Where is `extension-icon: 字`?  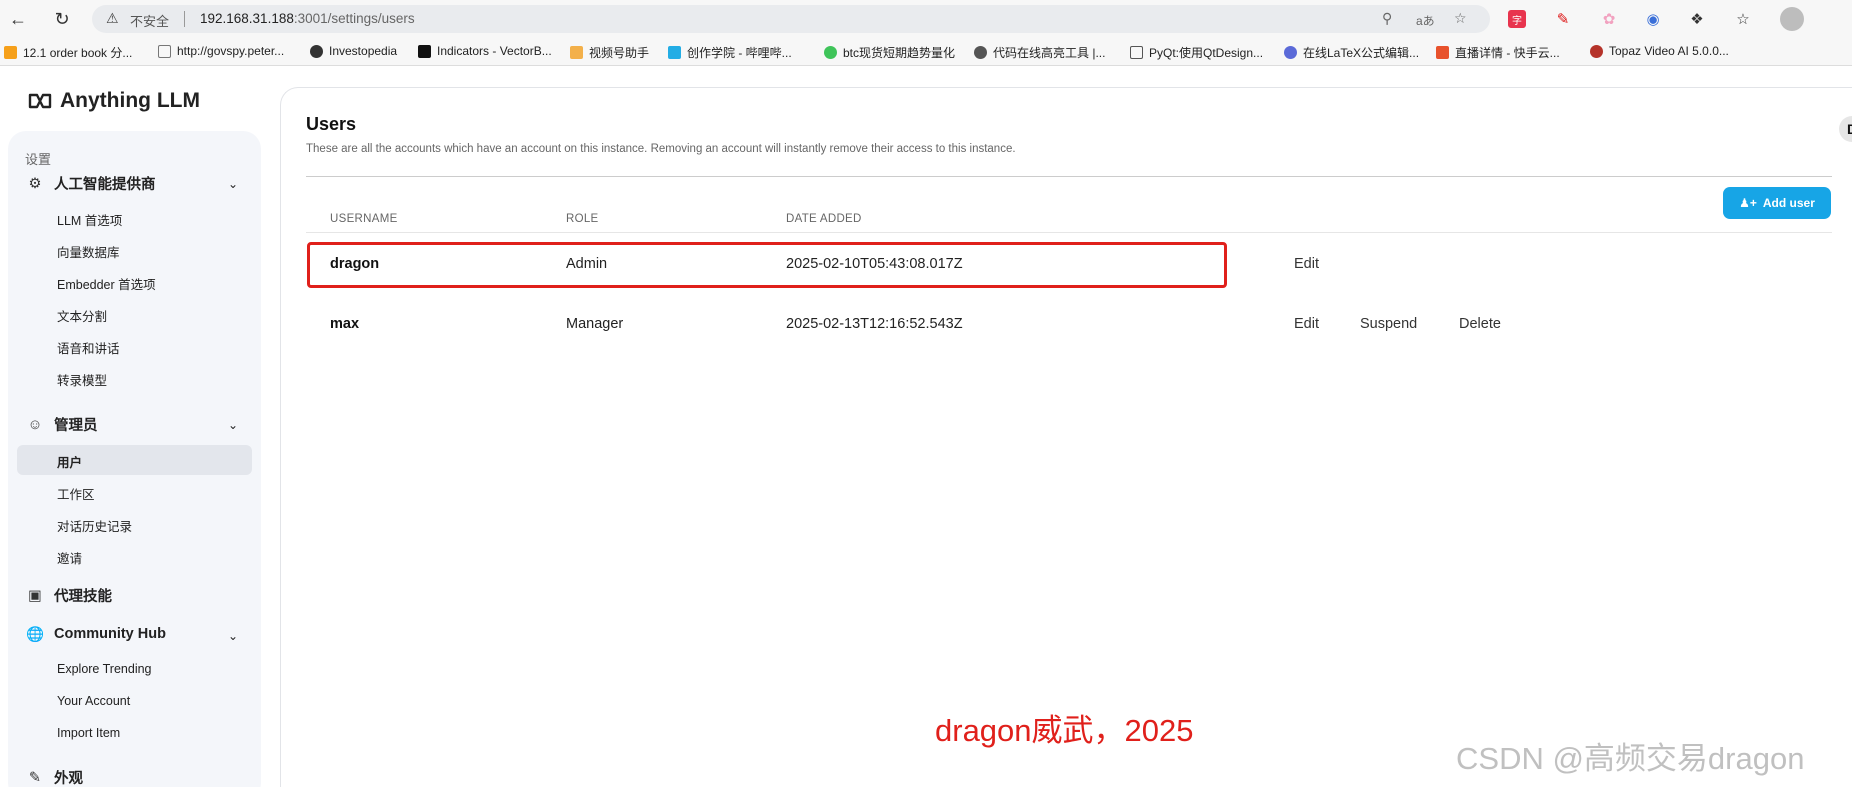
extension-icon: 字 is located at coordinates (1517, 19).